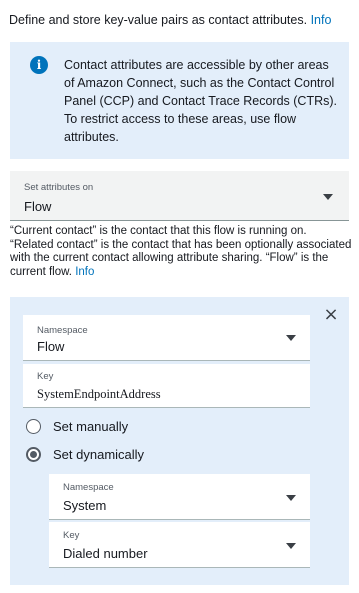 This screenshot has height=593, width=359. What do you see at coordinates (33, 454) in the screenshot?
I see `set-dynamically-radio` at bounding box center [33, 454].